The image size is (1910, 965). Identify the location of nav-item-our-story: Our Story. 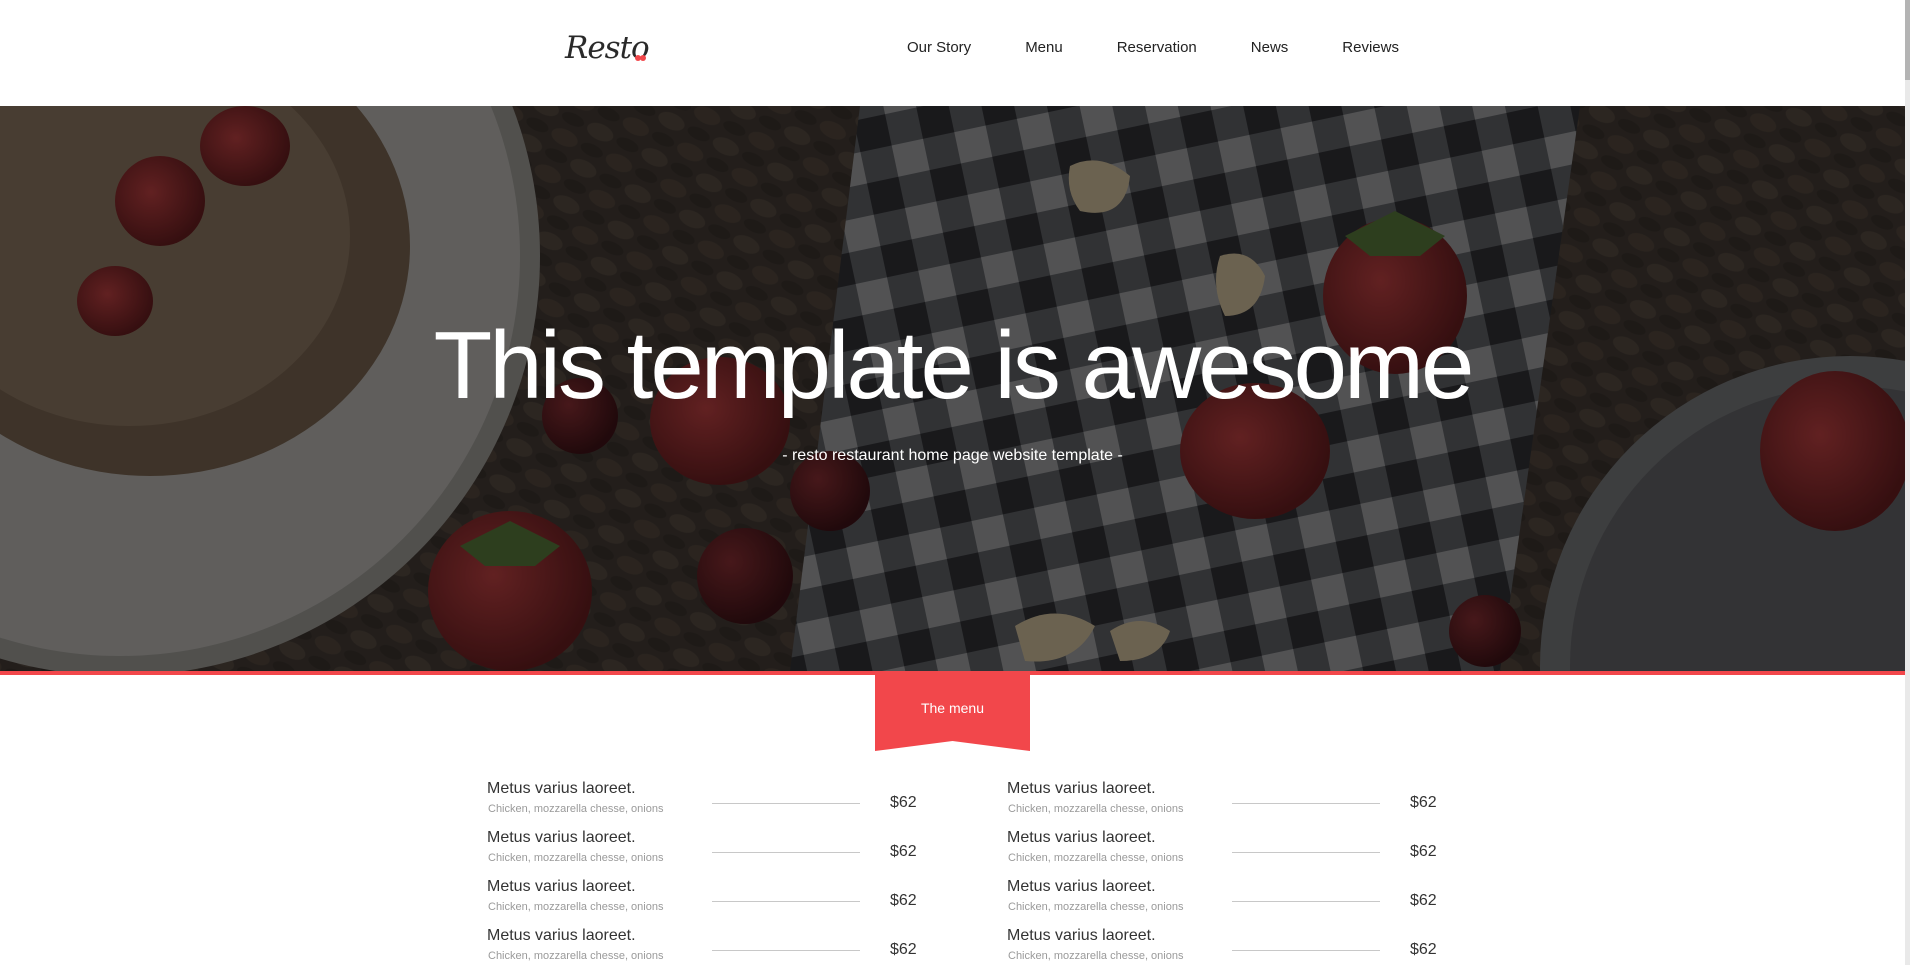
(939, 47).